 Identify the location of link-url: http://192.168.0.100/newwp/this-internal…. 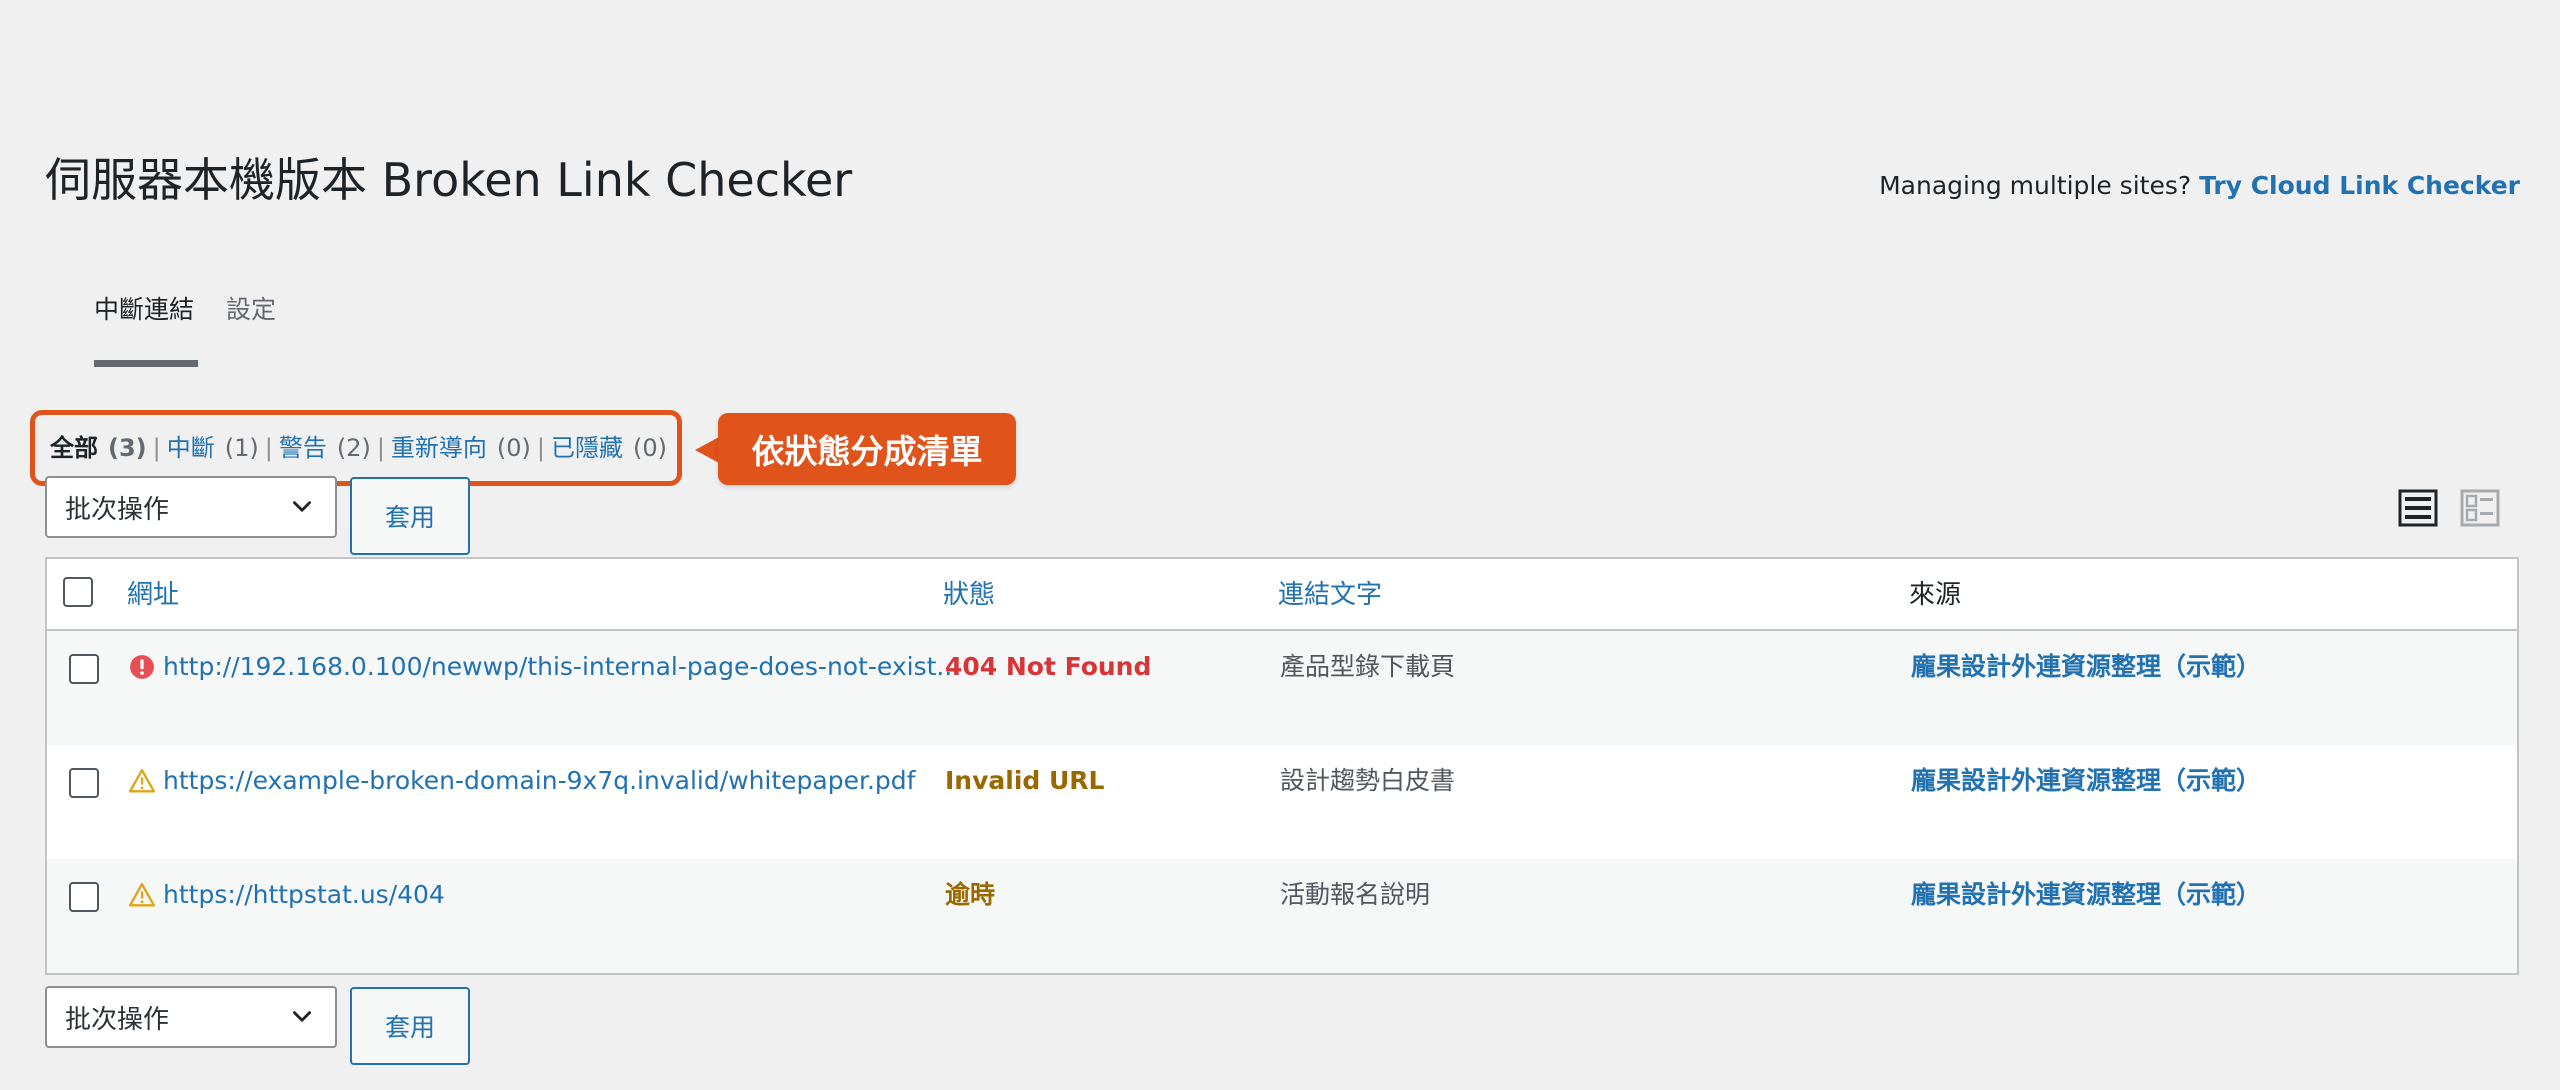
(561, 667).